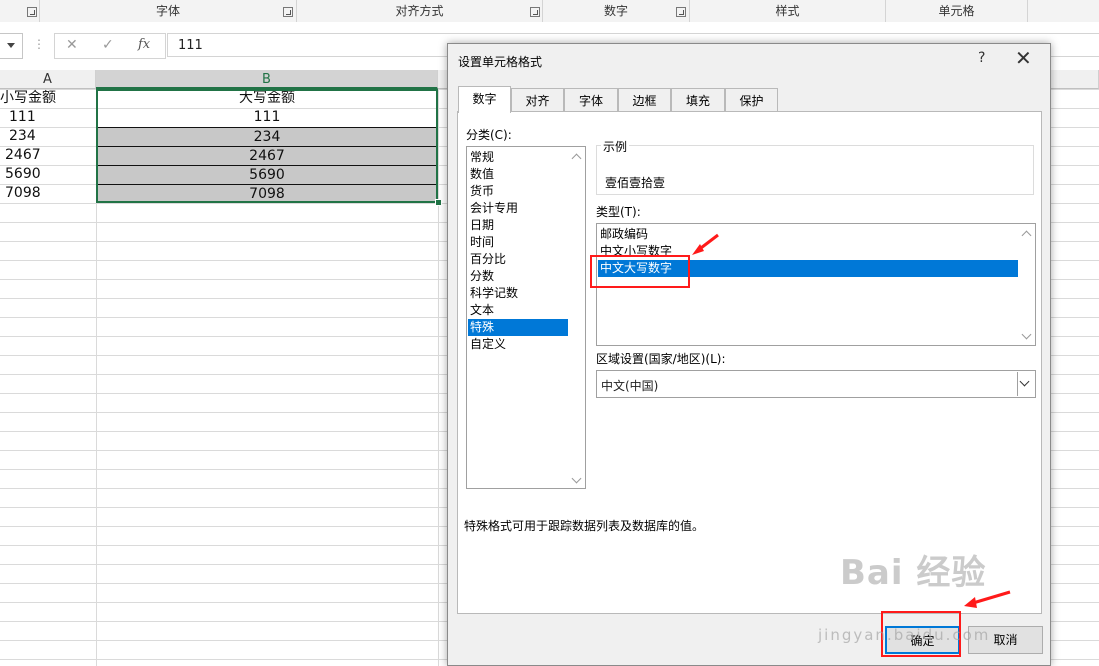  Describe the element at coordinates (913, 573) in the screenshot. I see `watermark-logo: Bai 经验` at that location.